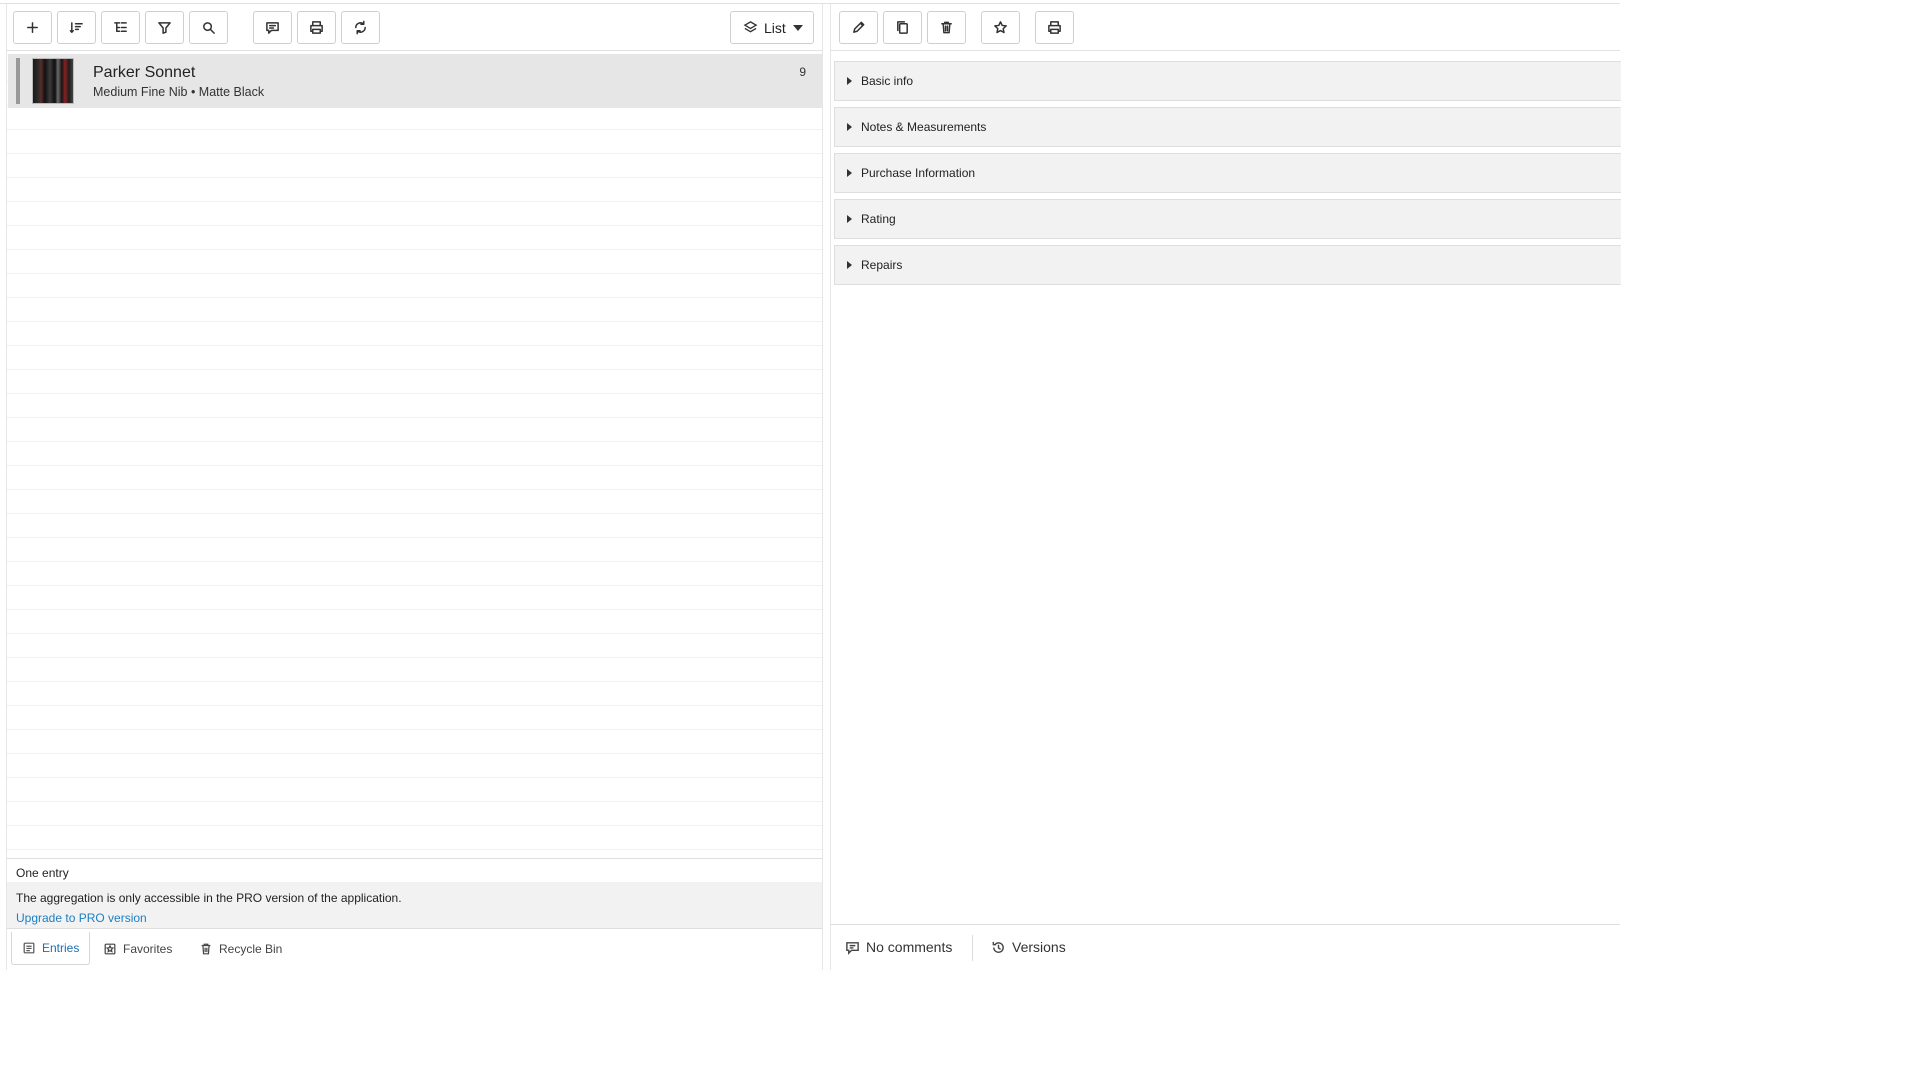 The width and height of the screenshot is (1914, 1078). What do you see at coordinates (1039, 947) in the screenshot?
I see `versions-label: Versions` at bounding box center [1039, 947].